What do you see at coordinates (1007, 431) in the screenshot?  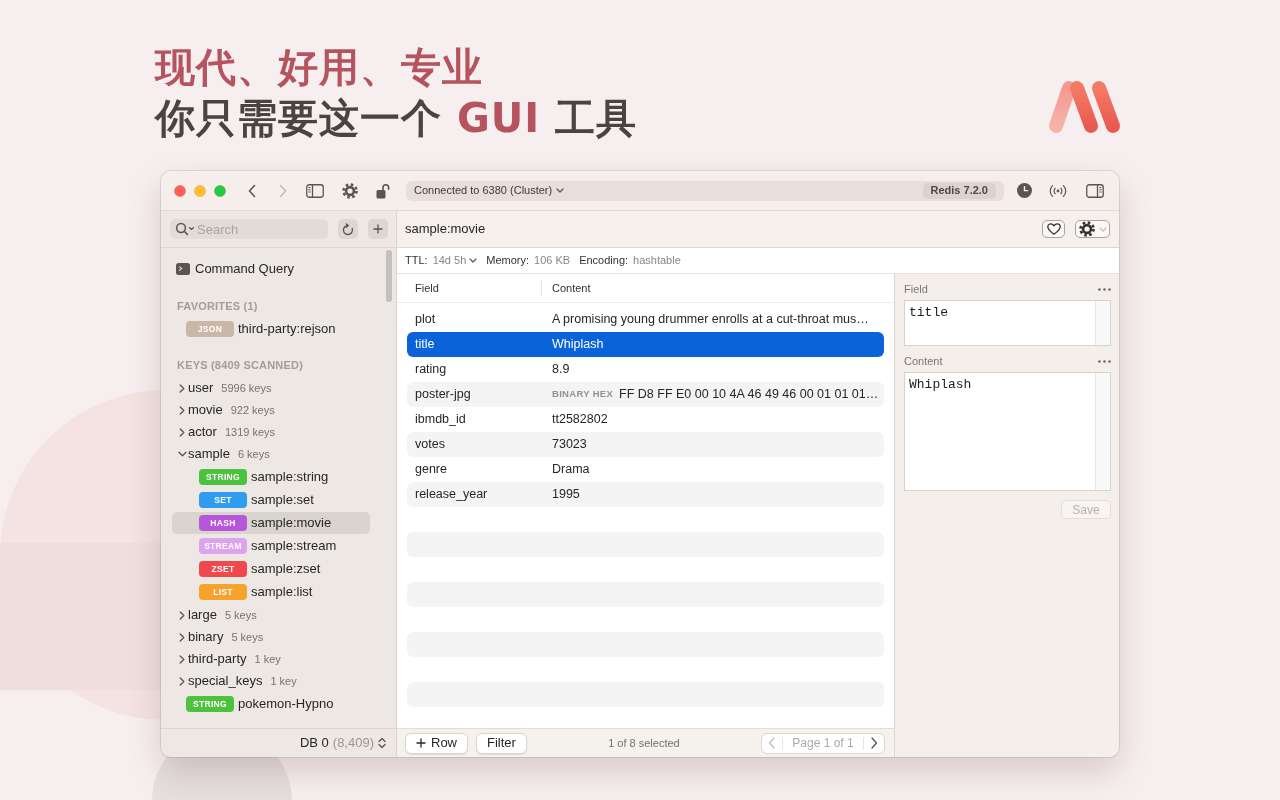 I see `text-editor: Whiplash` at bounding box center [1007, 431].